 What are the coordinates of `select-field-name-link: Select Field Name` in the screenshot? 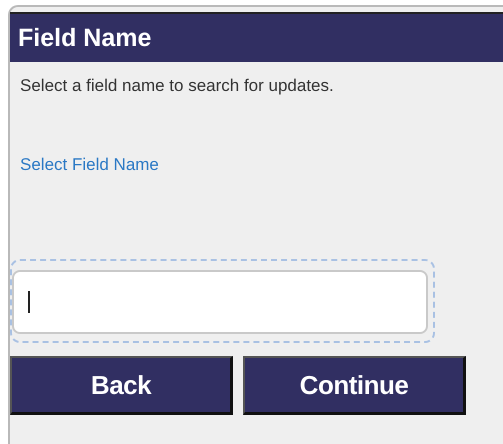 It's located at (89, 165).